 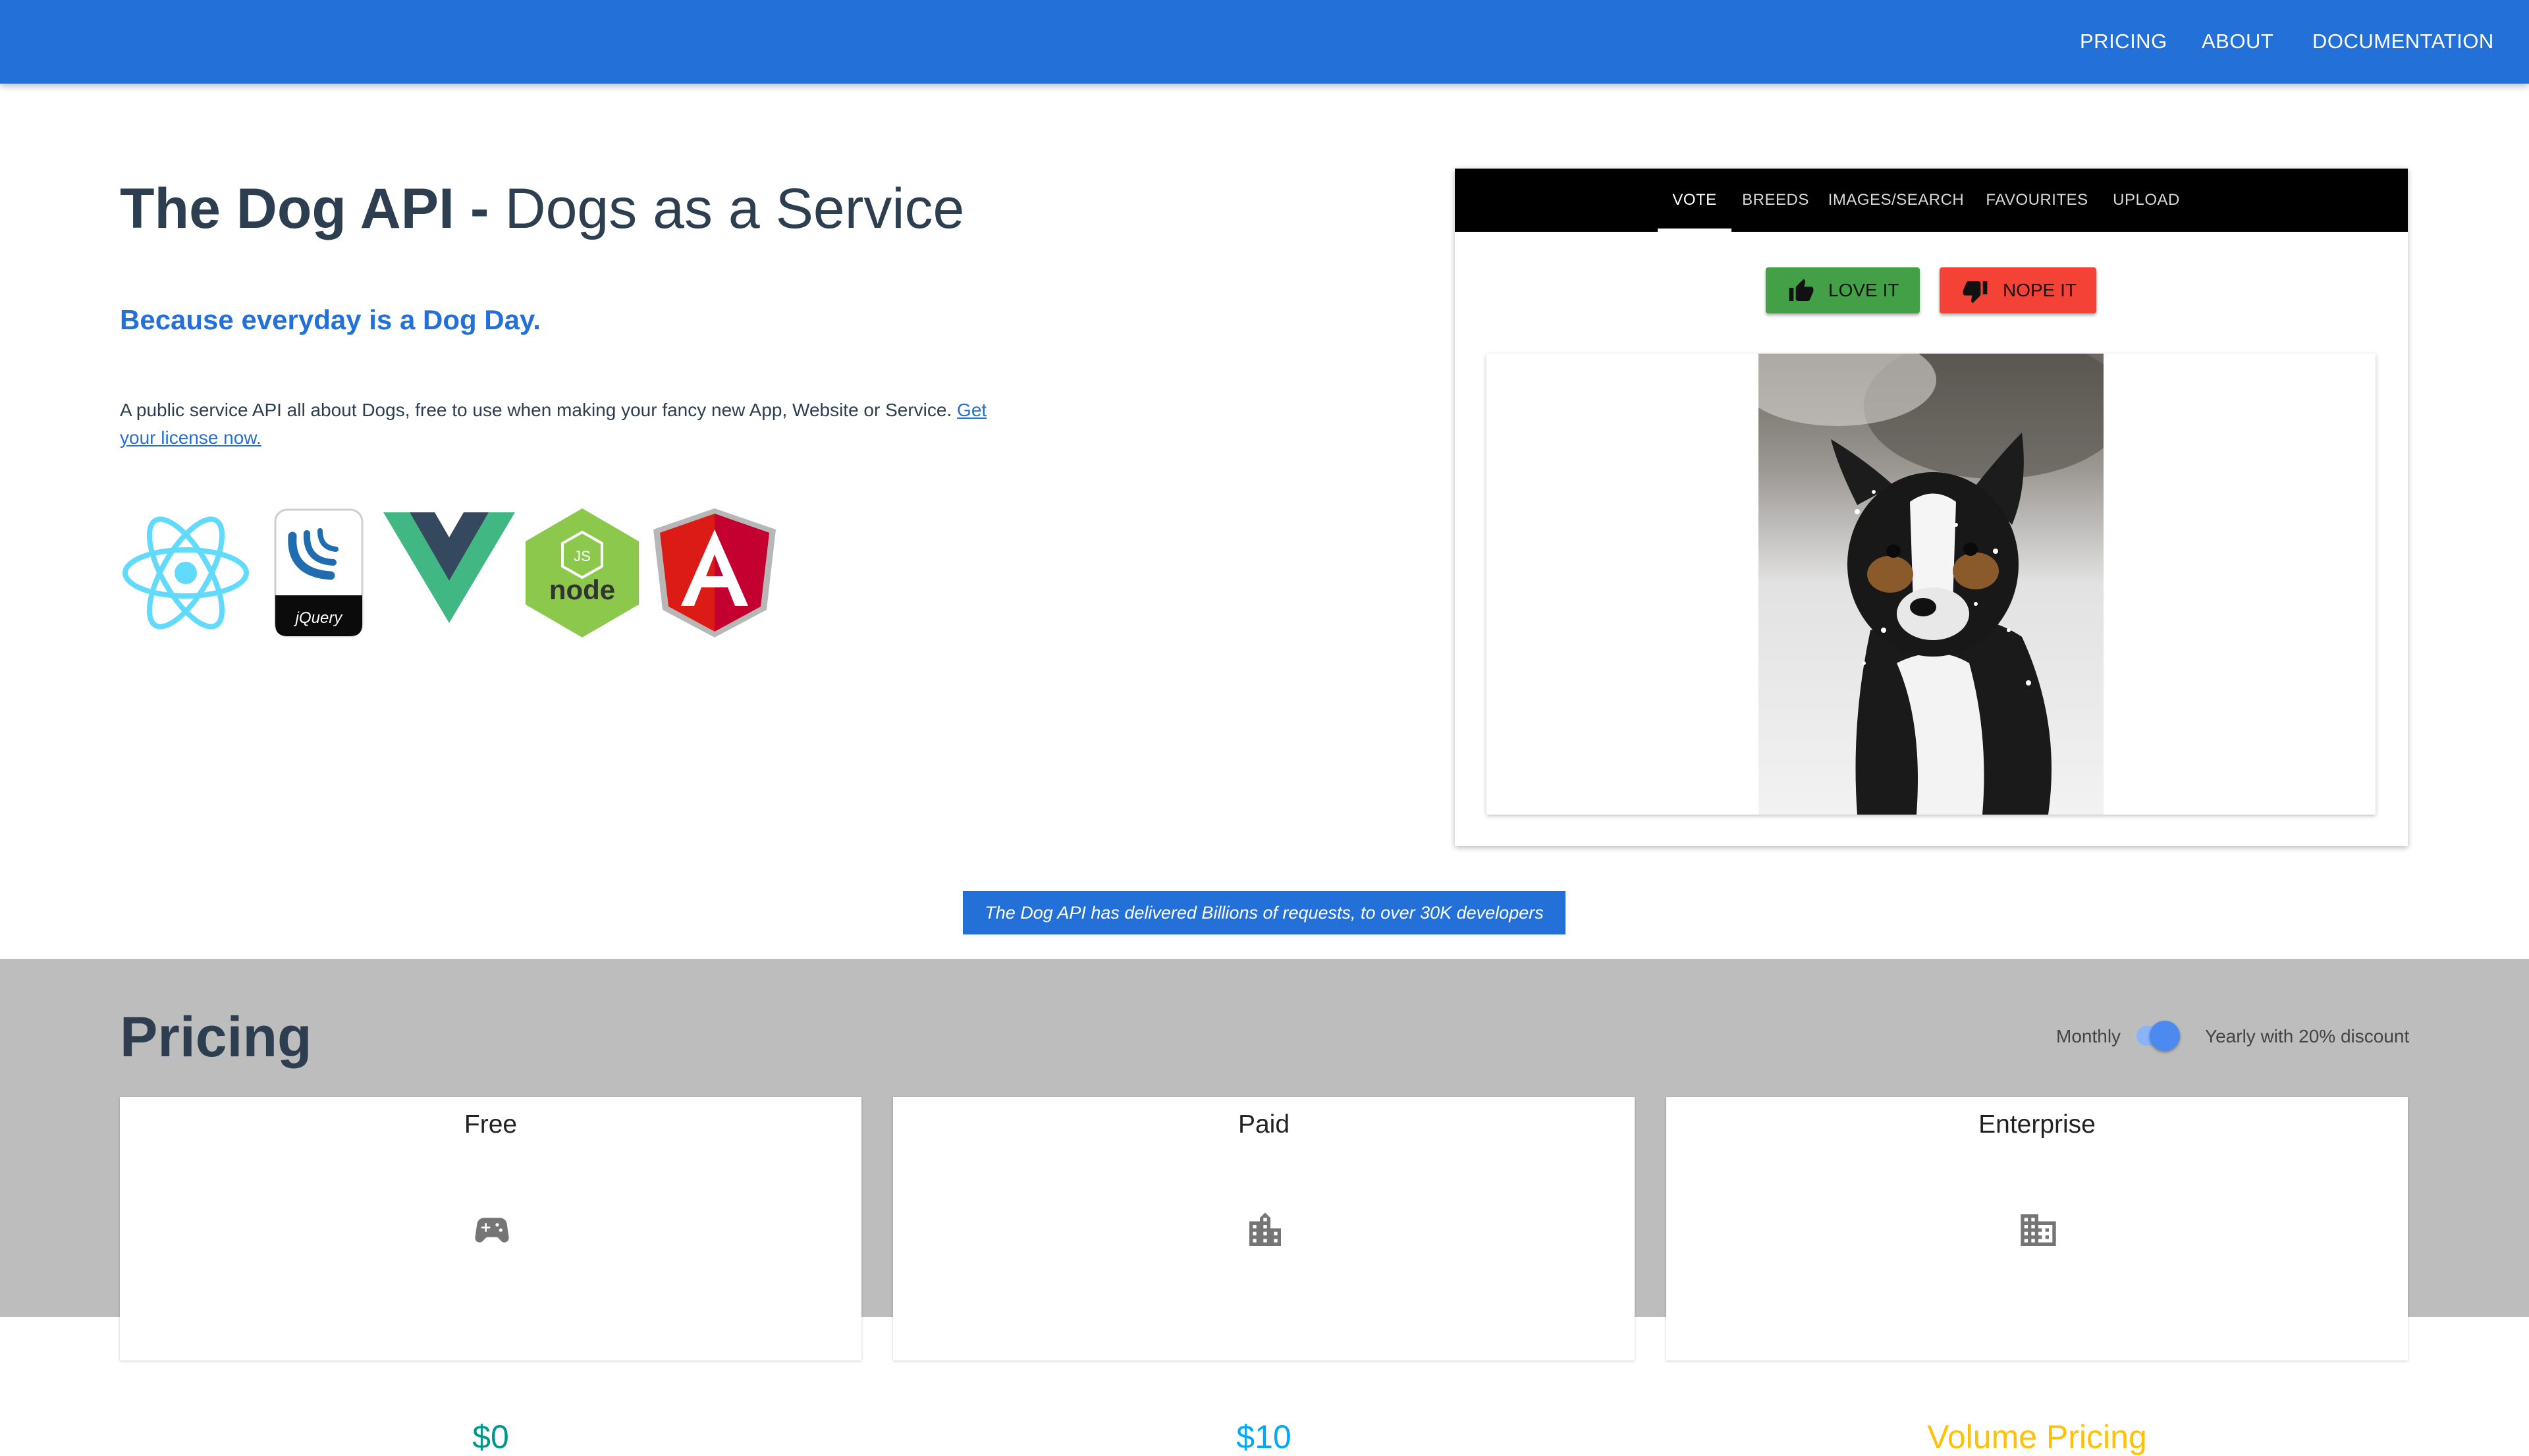 I want to click on billing-toggle-knob, so click(x=2165, y=1036).